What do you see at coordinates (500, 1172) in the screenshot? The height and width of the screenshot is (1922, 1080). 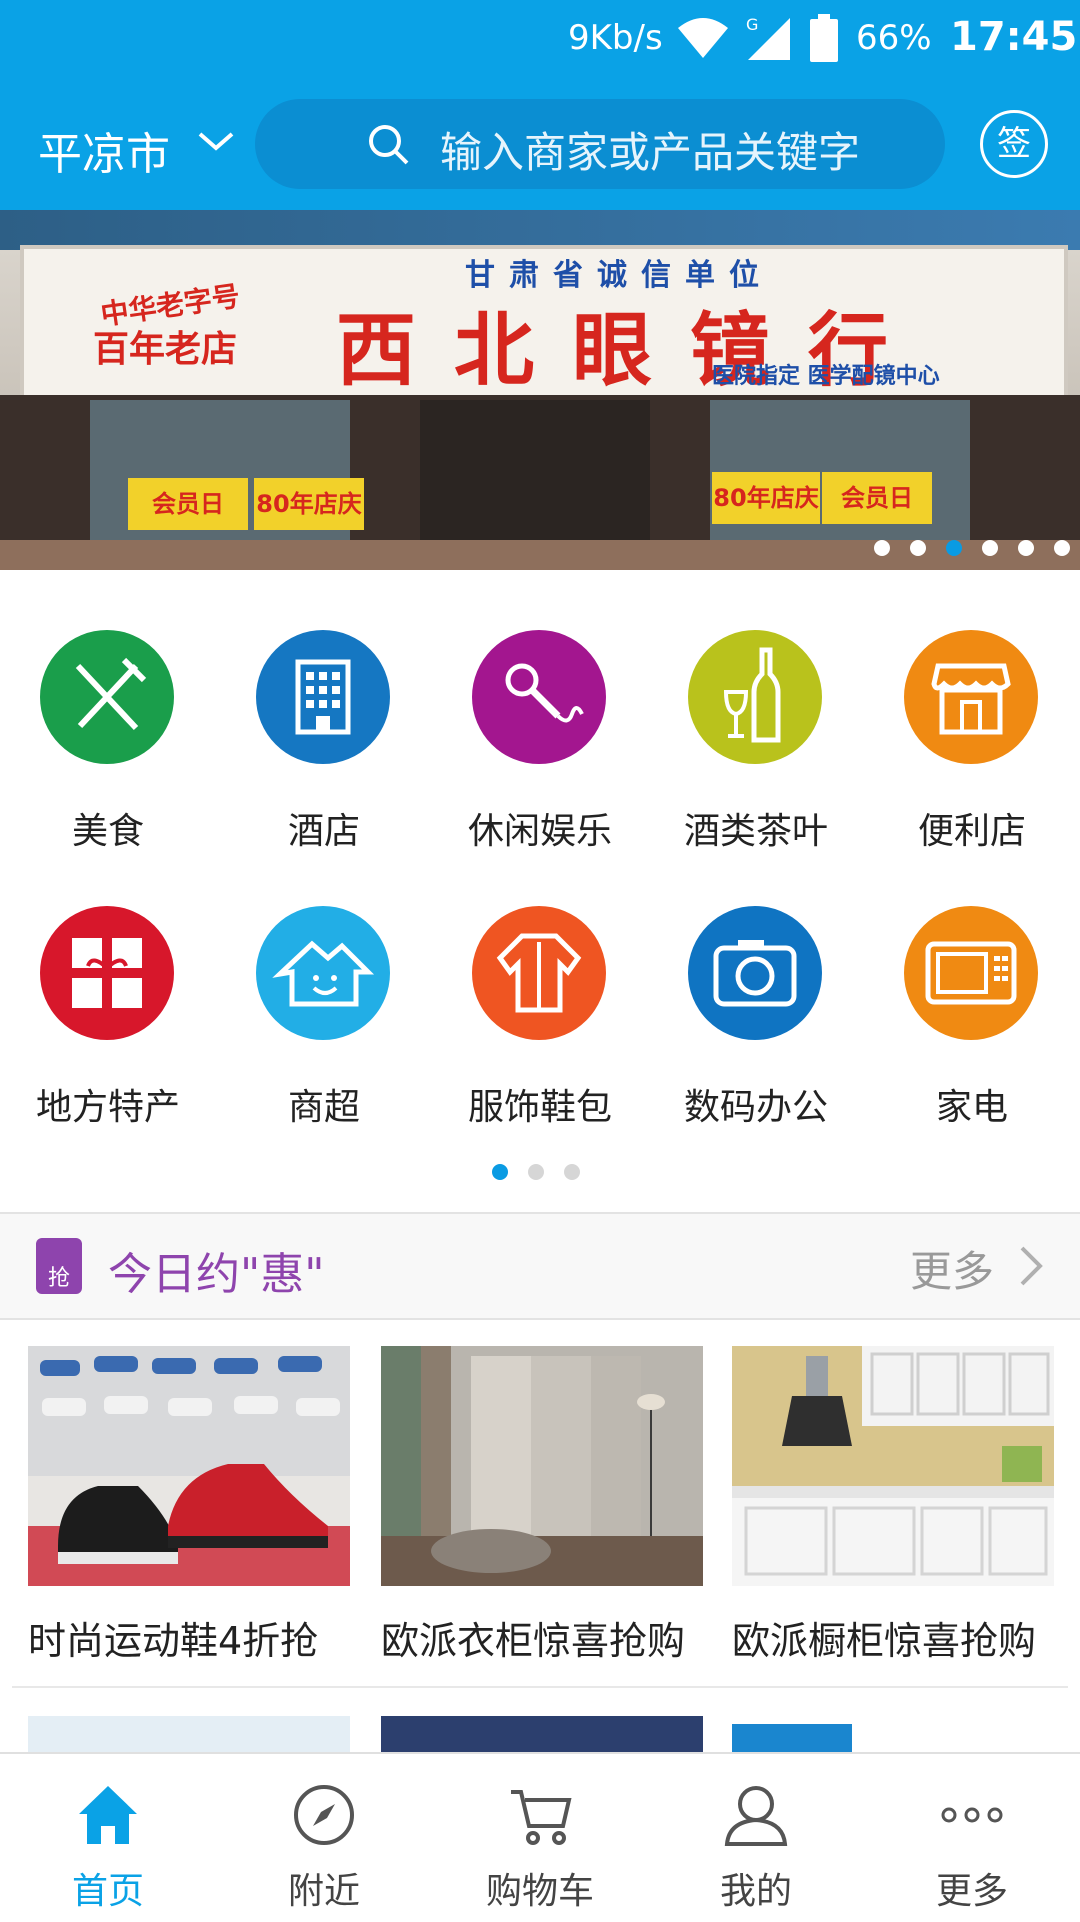 I see `category-page-dot-active` at bounding box center [500, 1172].